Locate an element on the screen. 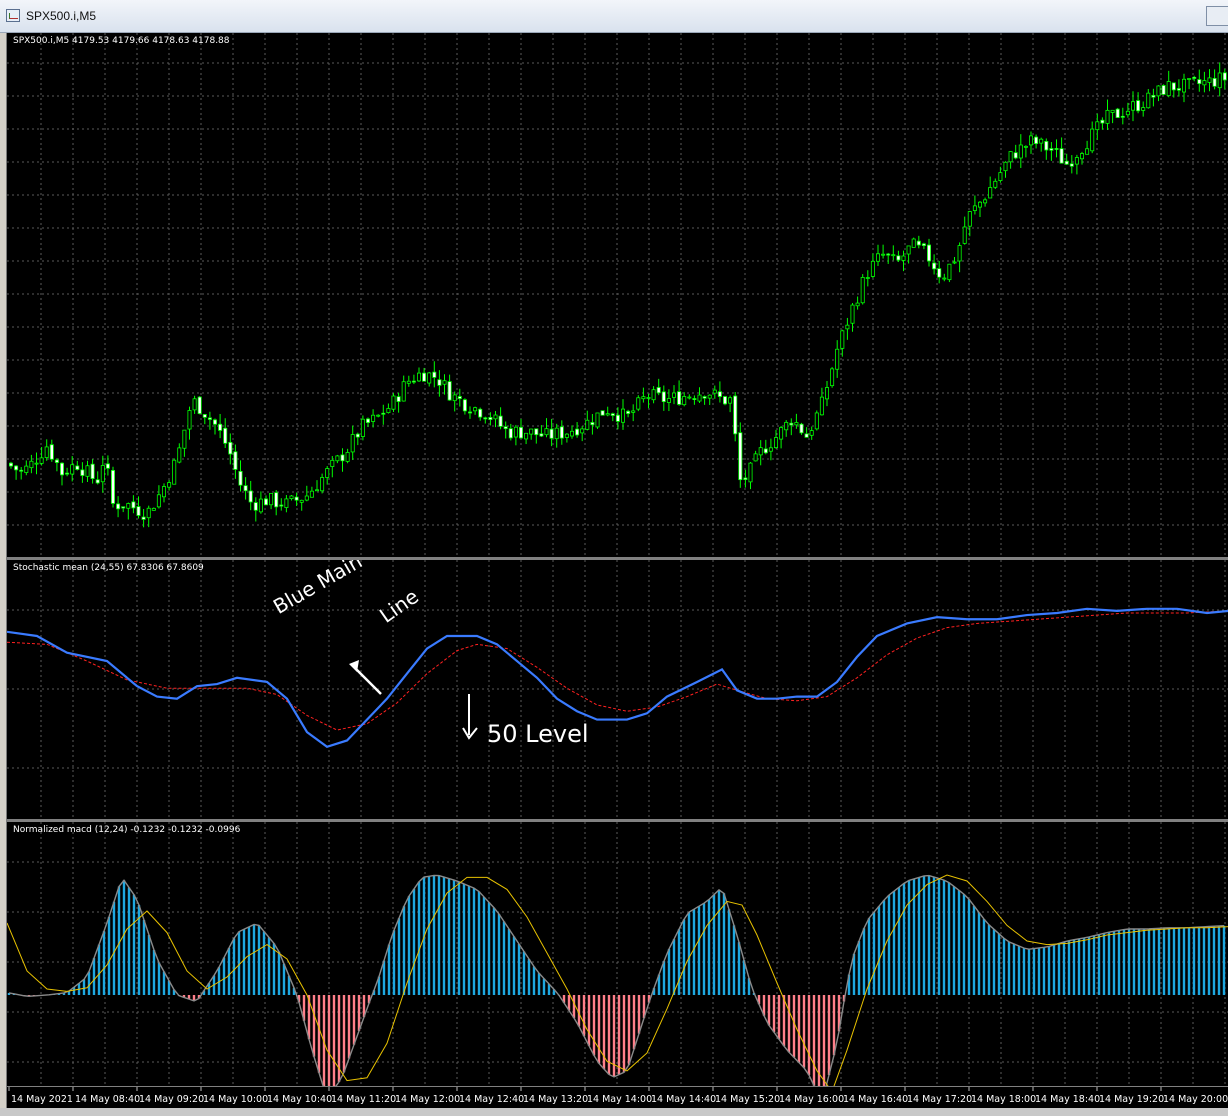  window-control-button is located at coordinates (1217, 16).